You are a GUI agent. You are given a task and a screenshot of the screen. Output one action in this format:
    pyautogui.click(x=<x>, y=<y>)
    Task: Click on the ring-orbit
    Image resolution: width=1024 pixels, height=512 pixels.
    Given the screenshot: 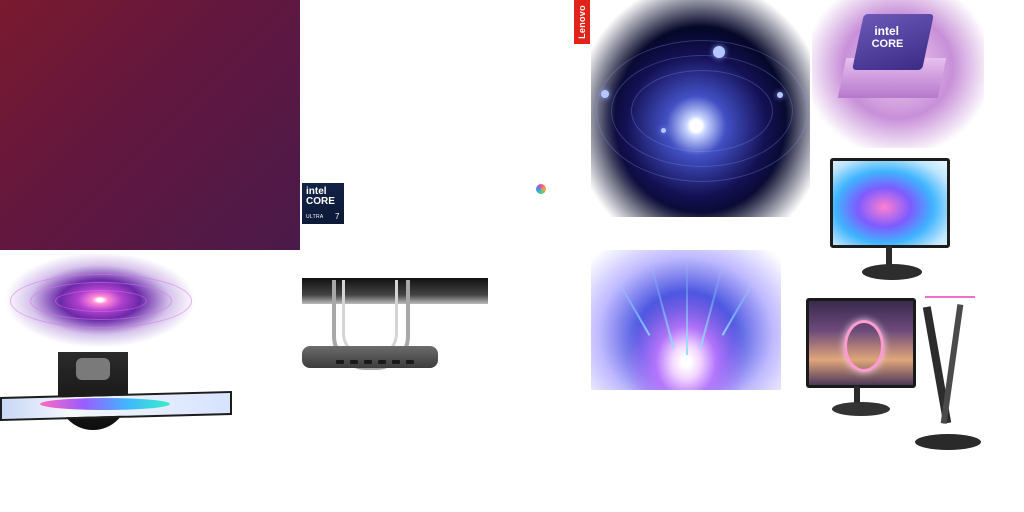 What is the action you would take?
    pyautogui.click(x=101, y=301)
    